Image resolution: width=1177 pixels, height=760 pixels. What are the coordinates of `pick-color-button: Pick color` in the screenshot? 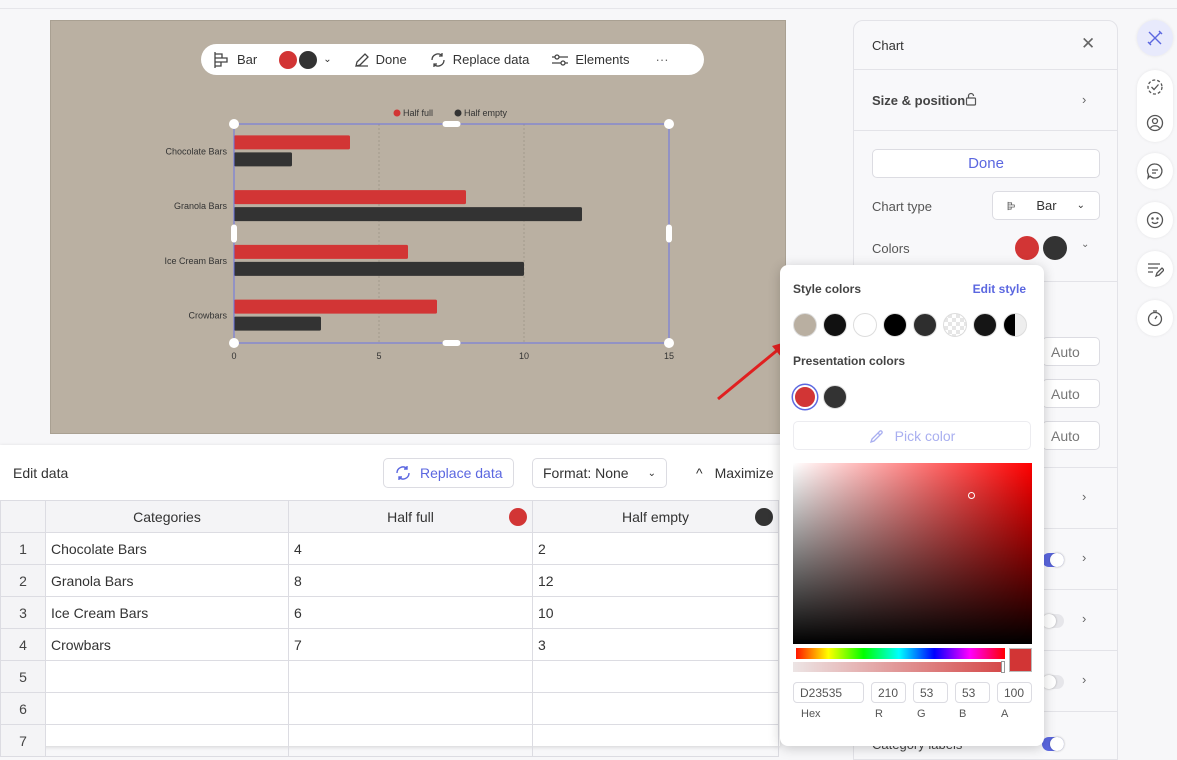 It's located at (912, 435).